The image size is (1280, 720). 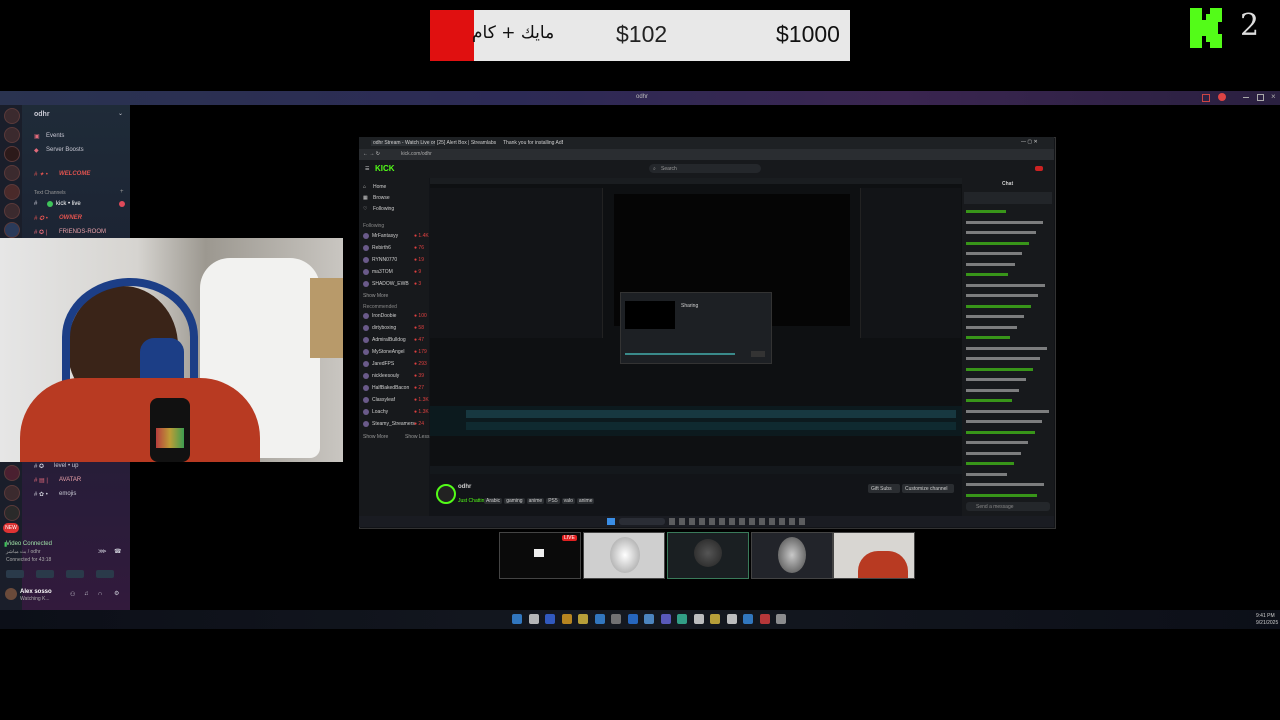 I want to click on stream-tag: PS5, so click(x=553, y=501).